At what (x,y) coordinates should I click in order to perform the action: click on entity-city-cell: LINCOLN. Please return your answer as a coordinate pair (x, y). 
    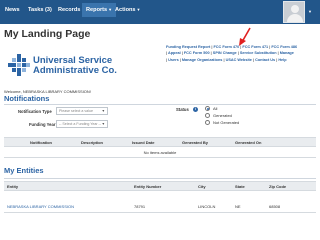
    Looking at the image, I should click on (207, 206).